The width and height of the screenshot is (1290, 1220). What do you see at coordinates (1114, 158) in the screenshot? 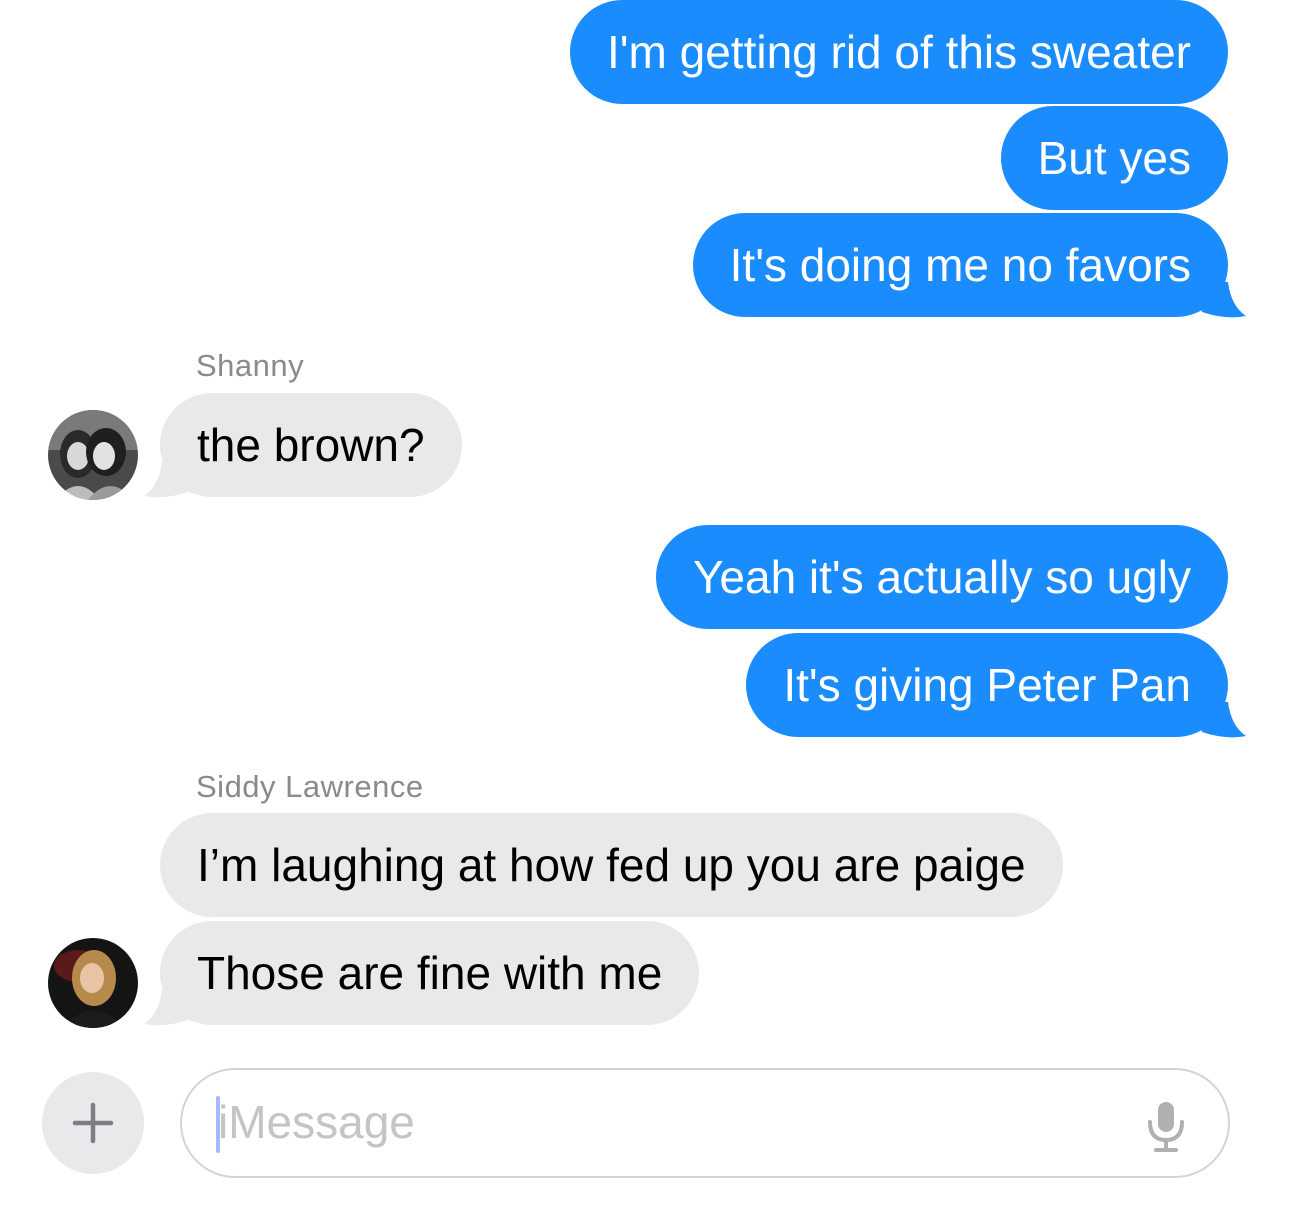
I see `message-bubble-outgoing: But yes` at bounding box center [1114, 158].